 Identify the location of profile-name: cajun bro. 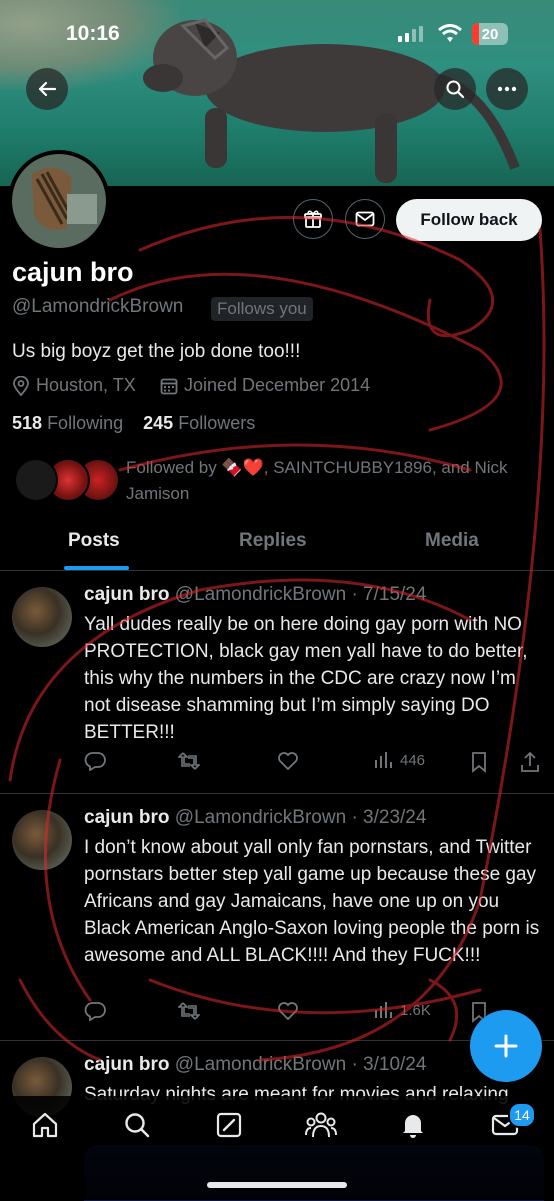
(73, 272).